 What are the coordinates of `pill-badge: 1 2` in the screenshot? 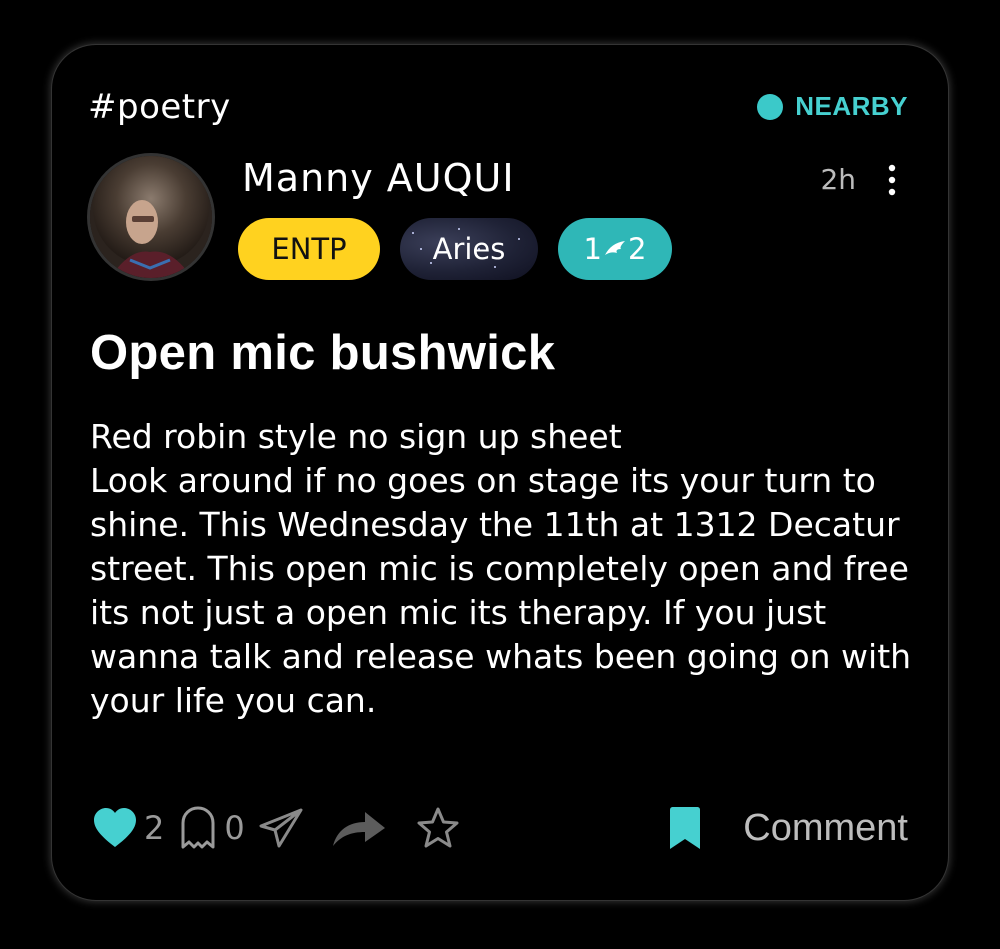 It's located at (615, 249).